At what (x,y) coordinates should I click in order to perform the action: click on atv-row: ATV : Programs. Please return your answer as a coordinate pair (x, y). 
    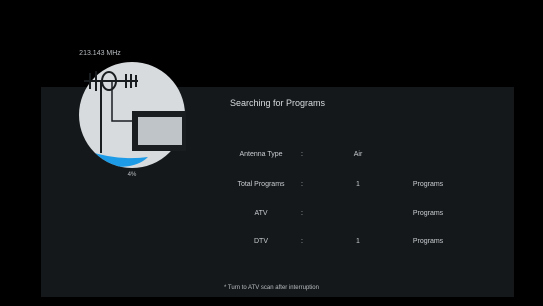
    Looking at the image, I should click on (271, 216).